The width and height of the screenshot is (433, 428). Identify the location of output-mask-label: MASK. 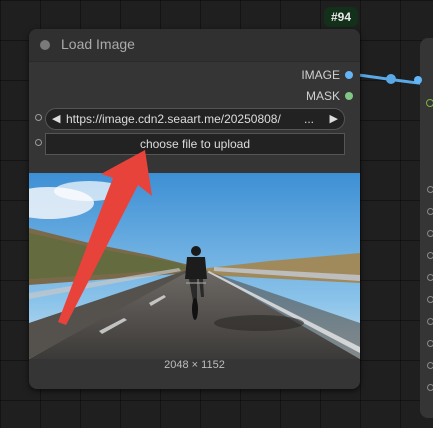
(322, 96).